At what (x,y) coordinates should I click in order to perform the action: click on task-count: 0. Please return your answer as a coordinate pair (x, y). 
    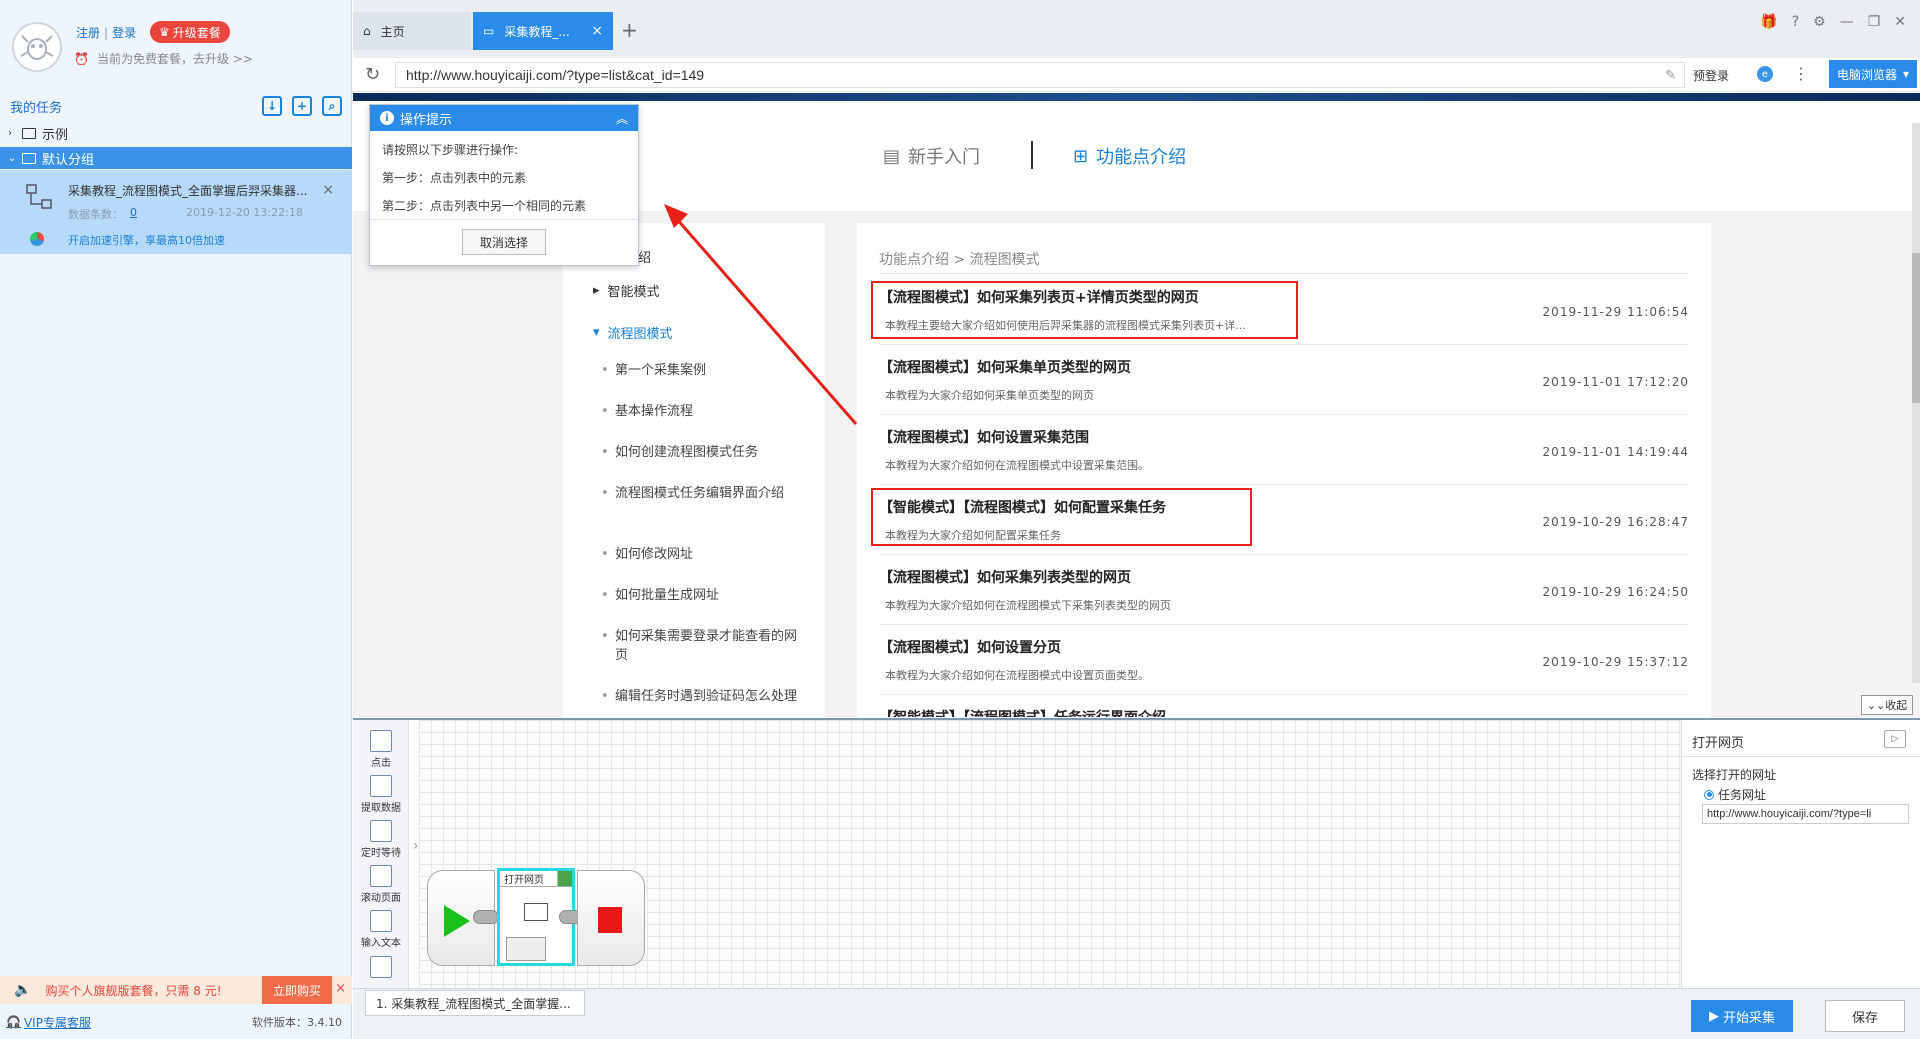
    Looking at the image, I should click on (133, 212).